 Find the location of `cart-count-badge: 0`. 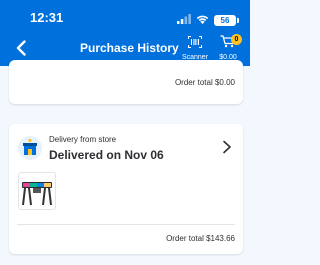

cart-count-badge: 0 is located at coordinates (236, 39).